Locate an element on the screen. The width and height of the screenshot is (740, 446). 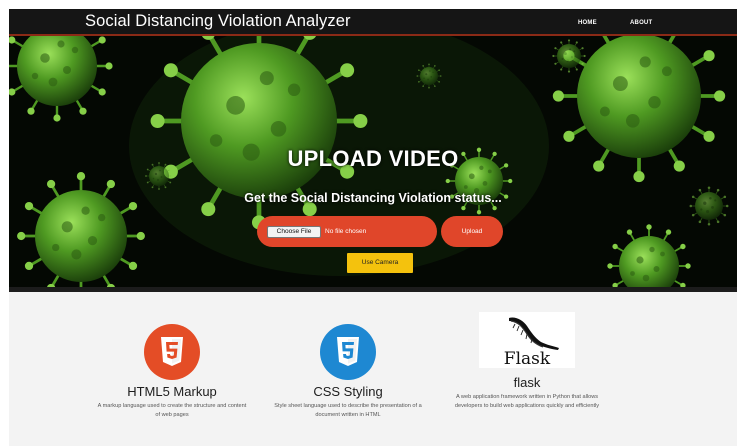
flask-logo: Flask is located at coordinates (527, 340).